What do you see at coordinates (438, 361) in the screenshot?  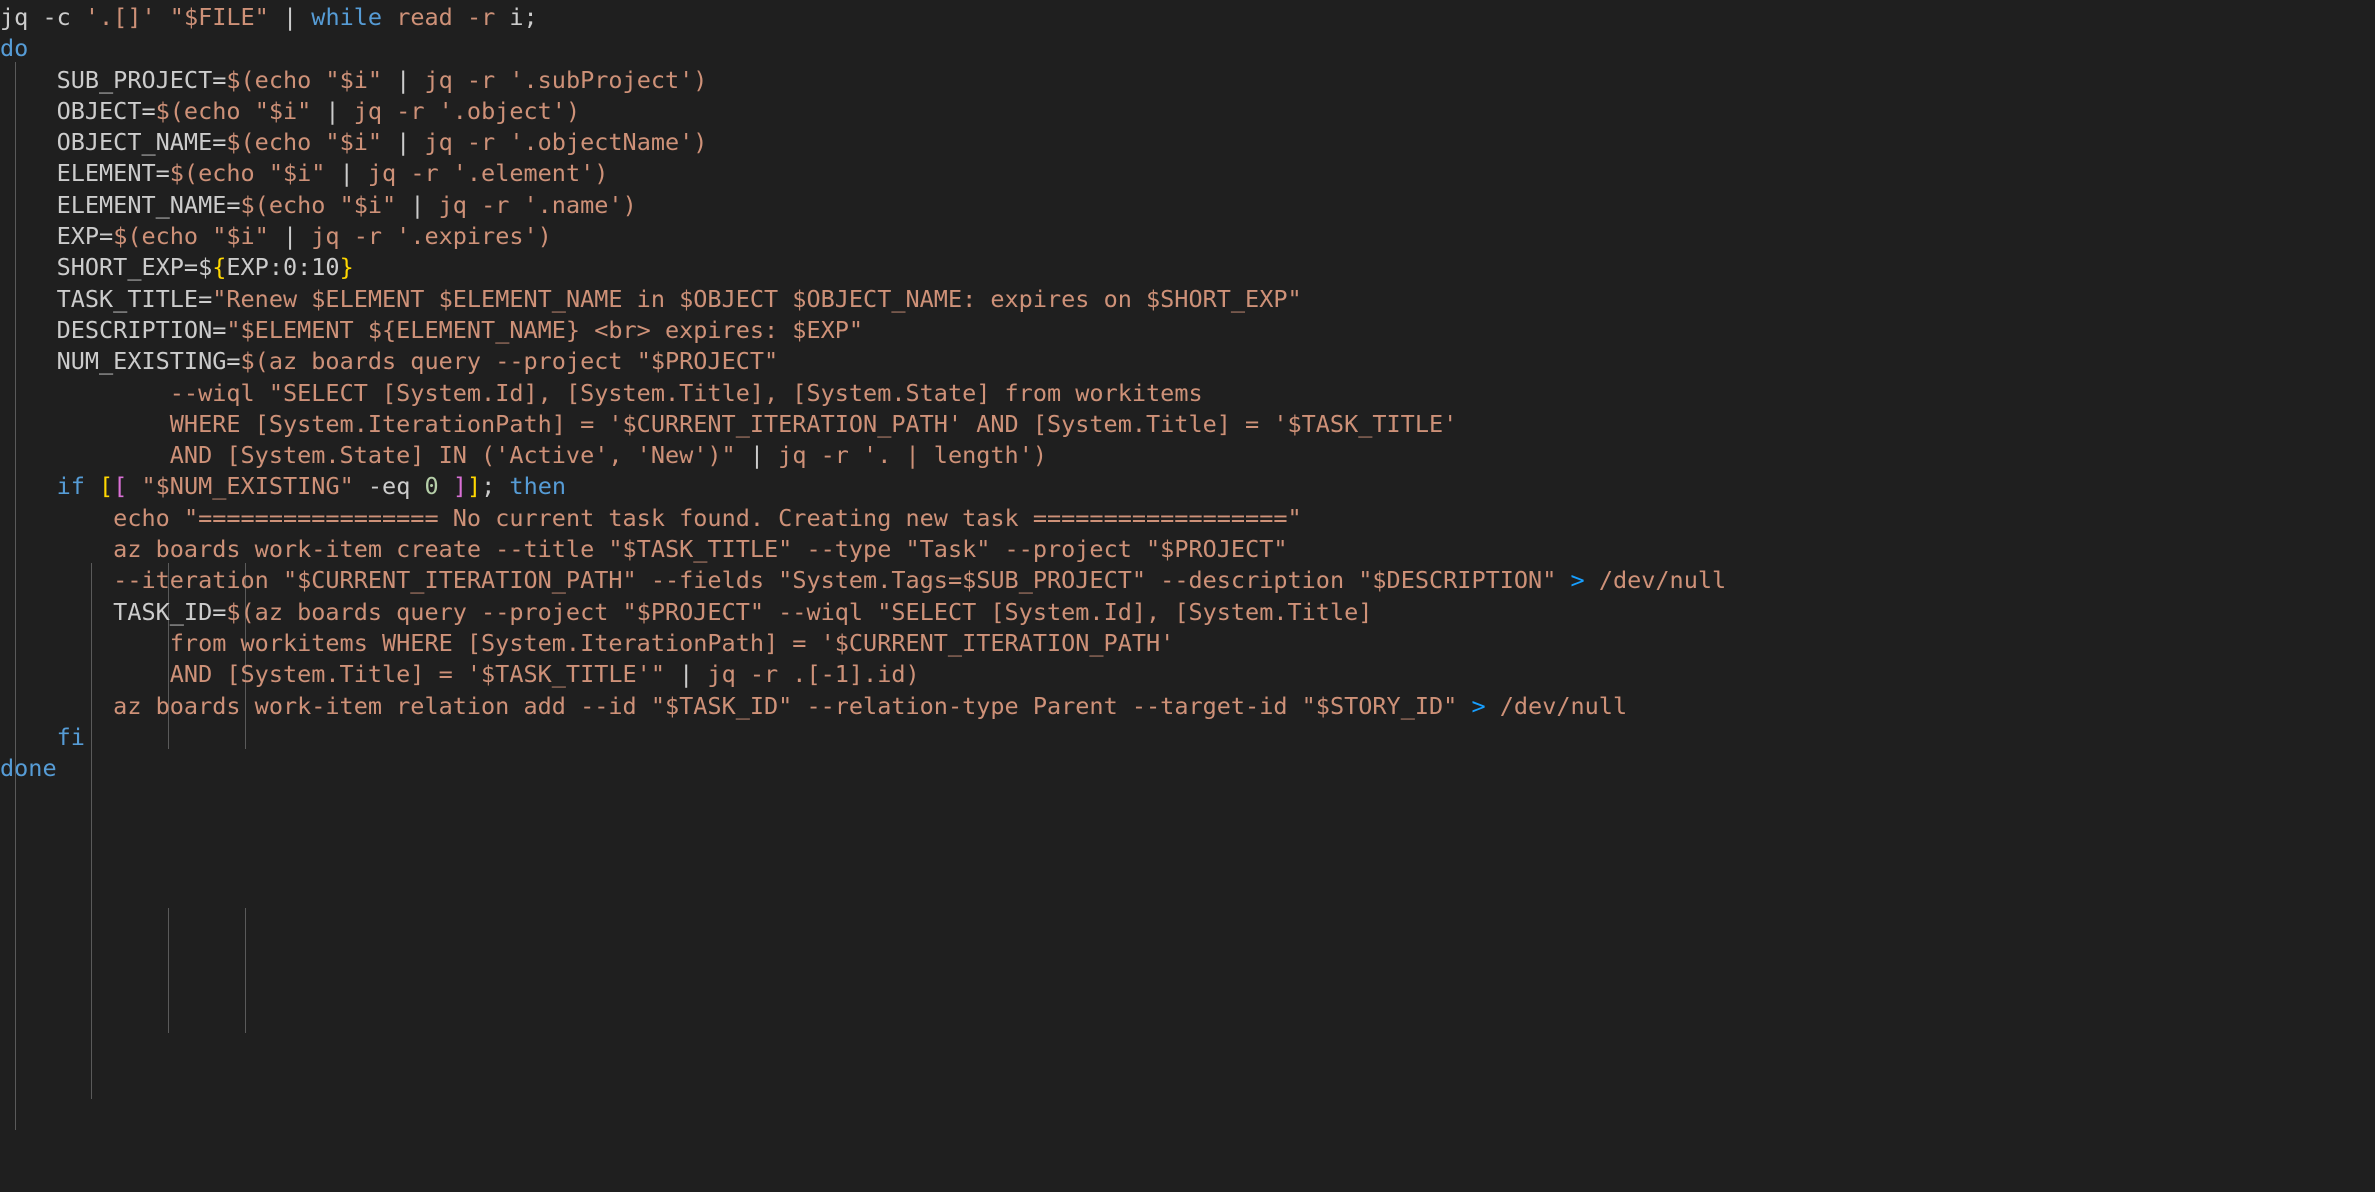 I see `code-token-string: $(az boards query --project` at bounding box center [438, 361].